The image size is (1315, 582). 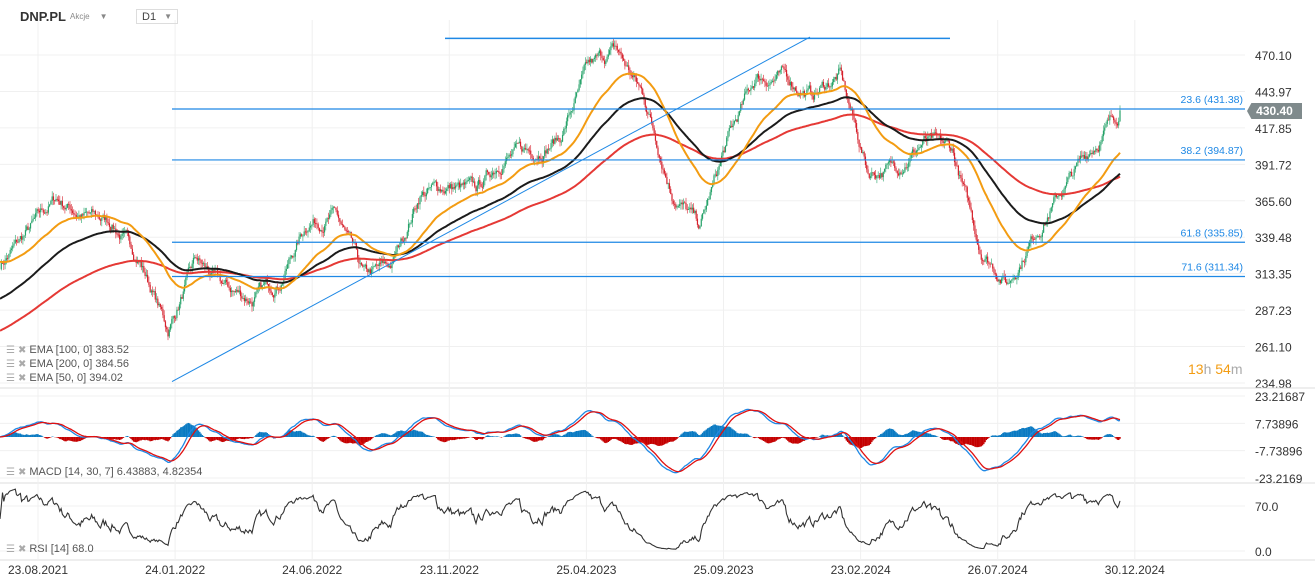 What do you see at coordinates (157, 16) in the screenshot?
I see `timeframe-selector: D1 ▼` at bounding box center [157, 16].